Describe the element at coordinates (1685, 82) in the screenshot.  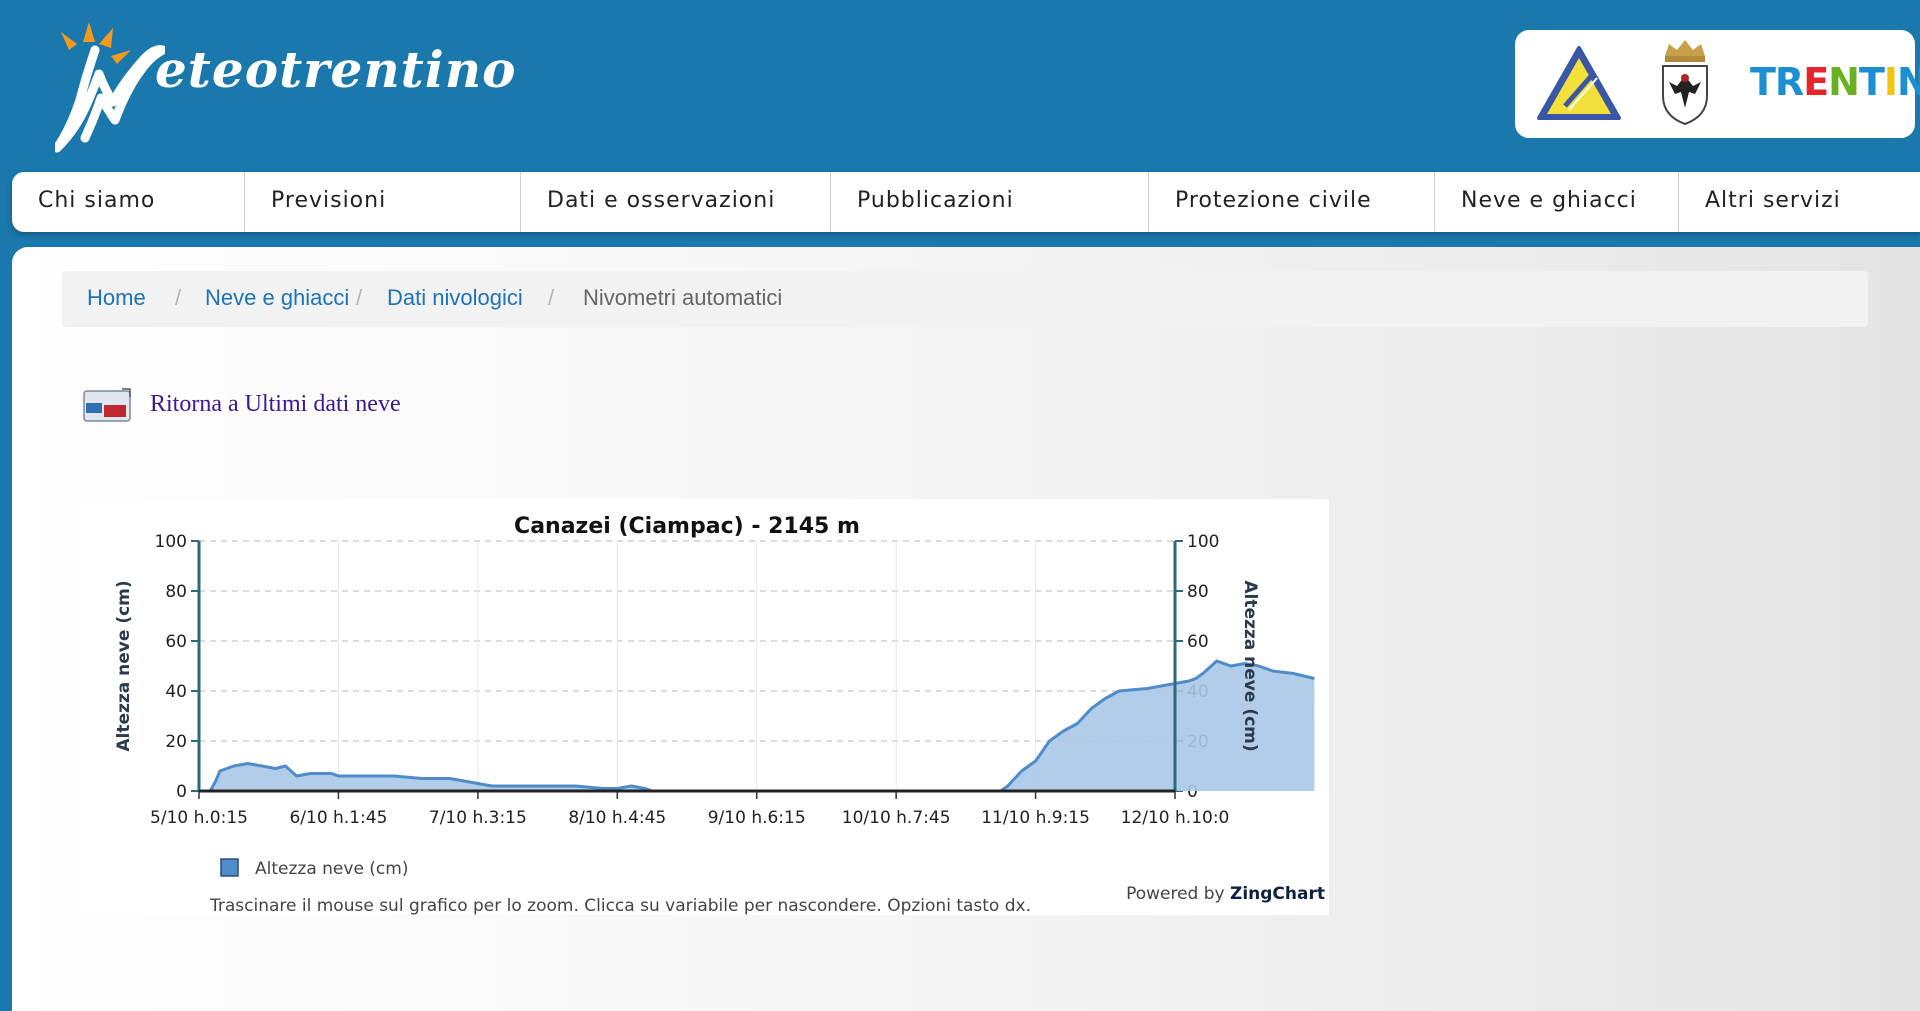
I see `provincia-crest-icon` at that location.